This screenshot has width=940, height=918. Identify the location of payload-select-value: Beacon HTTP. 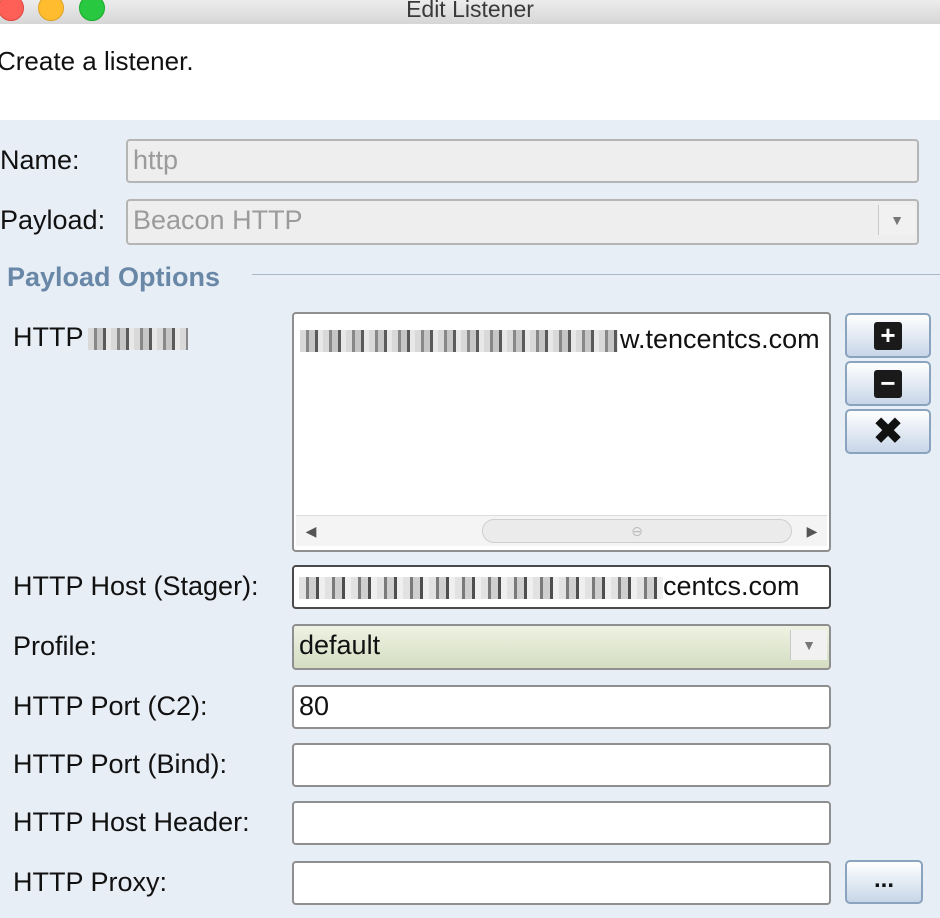
(218, 220).